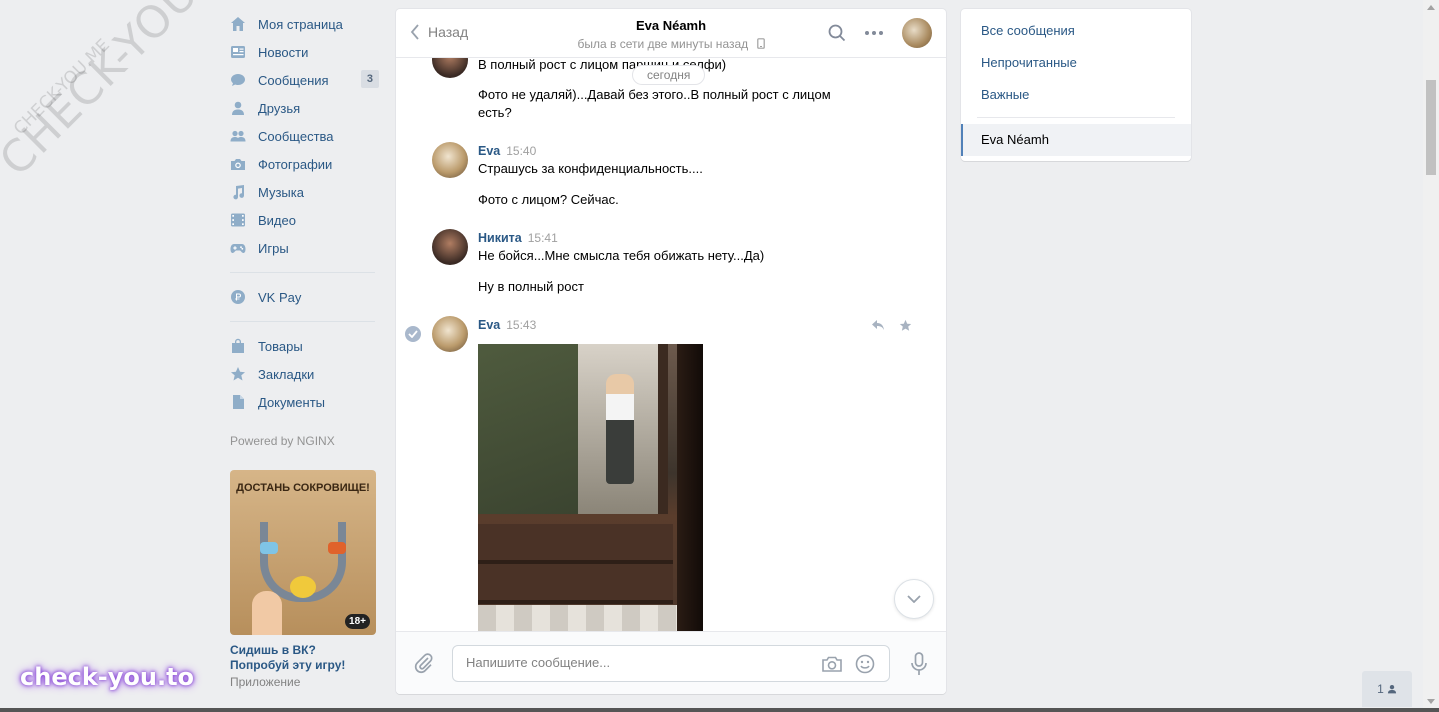 The width and height of the screenshot is (1439, 712). I want to click on nav-item-label: Друзья, so click(279, 108).